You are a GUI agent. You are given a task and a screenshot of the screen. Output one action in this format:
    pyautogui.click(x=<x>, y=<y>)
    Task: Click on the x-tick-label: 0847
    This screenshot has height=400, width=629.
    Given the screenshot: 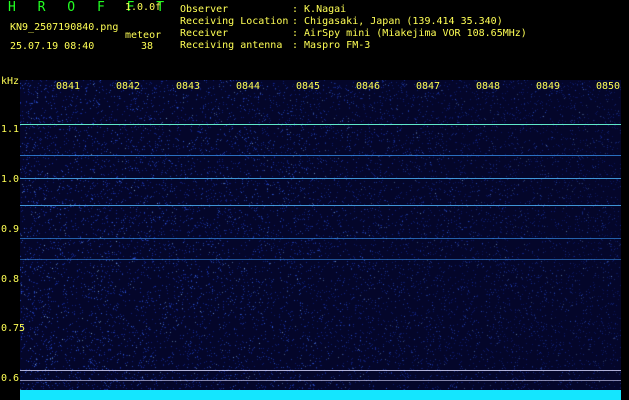 What is the action you would take?
    pyautogui.click(x=428, y=86)
    